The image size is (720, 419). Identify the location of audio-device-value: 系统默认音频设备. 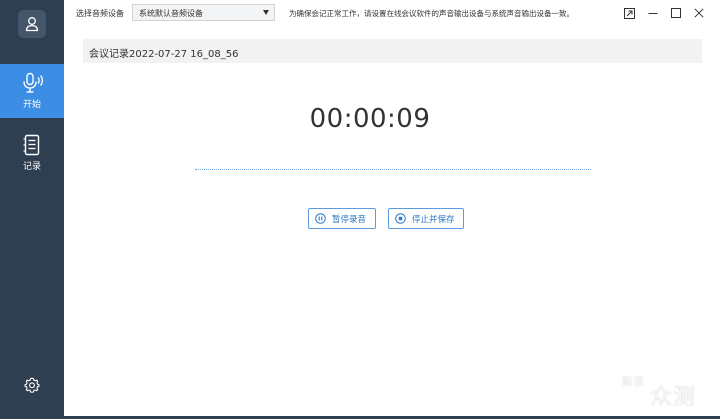
(171, 13).